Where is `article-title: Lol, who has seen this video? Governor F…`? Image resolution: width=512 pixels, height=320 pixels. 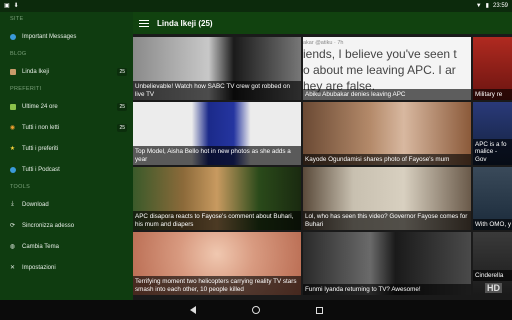
article-title: Lol, who has seen this video? Governor F… is located at coordinates (387, 220).